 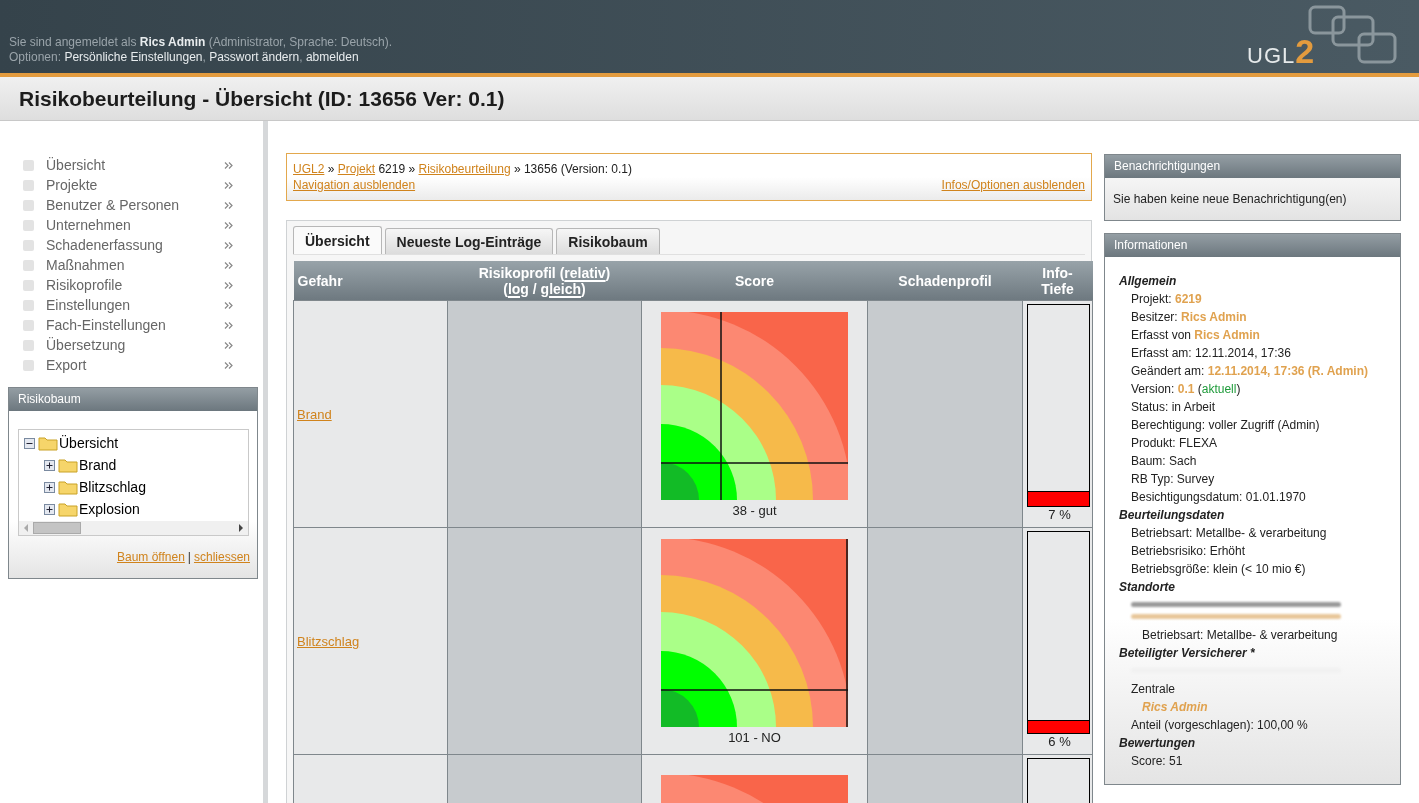 What do you see at coordinates (133, 528) in the screenshot?
I see `scrollbar` at bounding box center [133, 528].